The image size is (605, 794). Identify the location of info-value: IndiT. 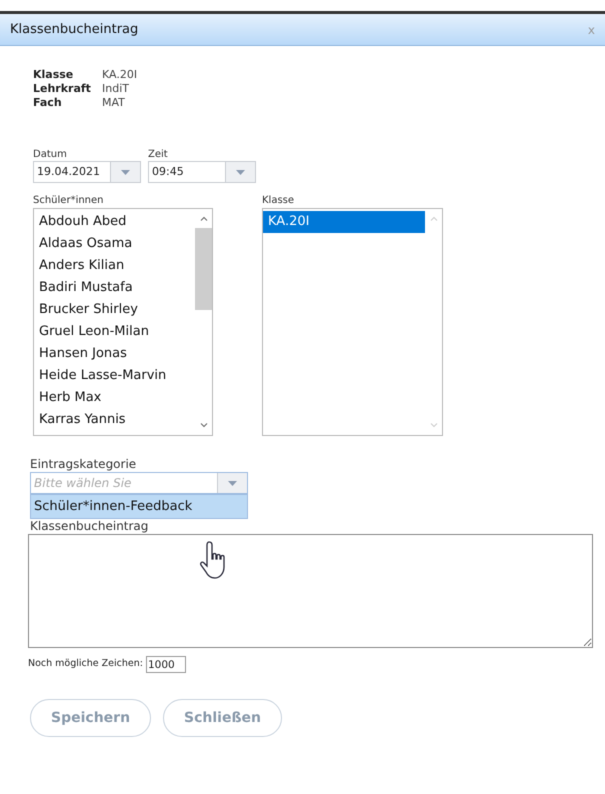
(116, 89).